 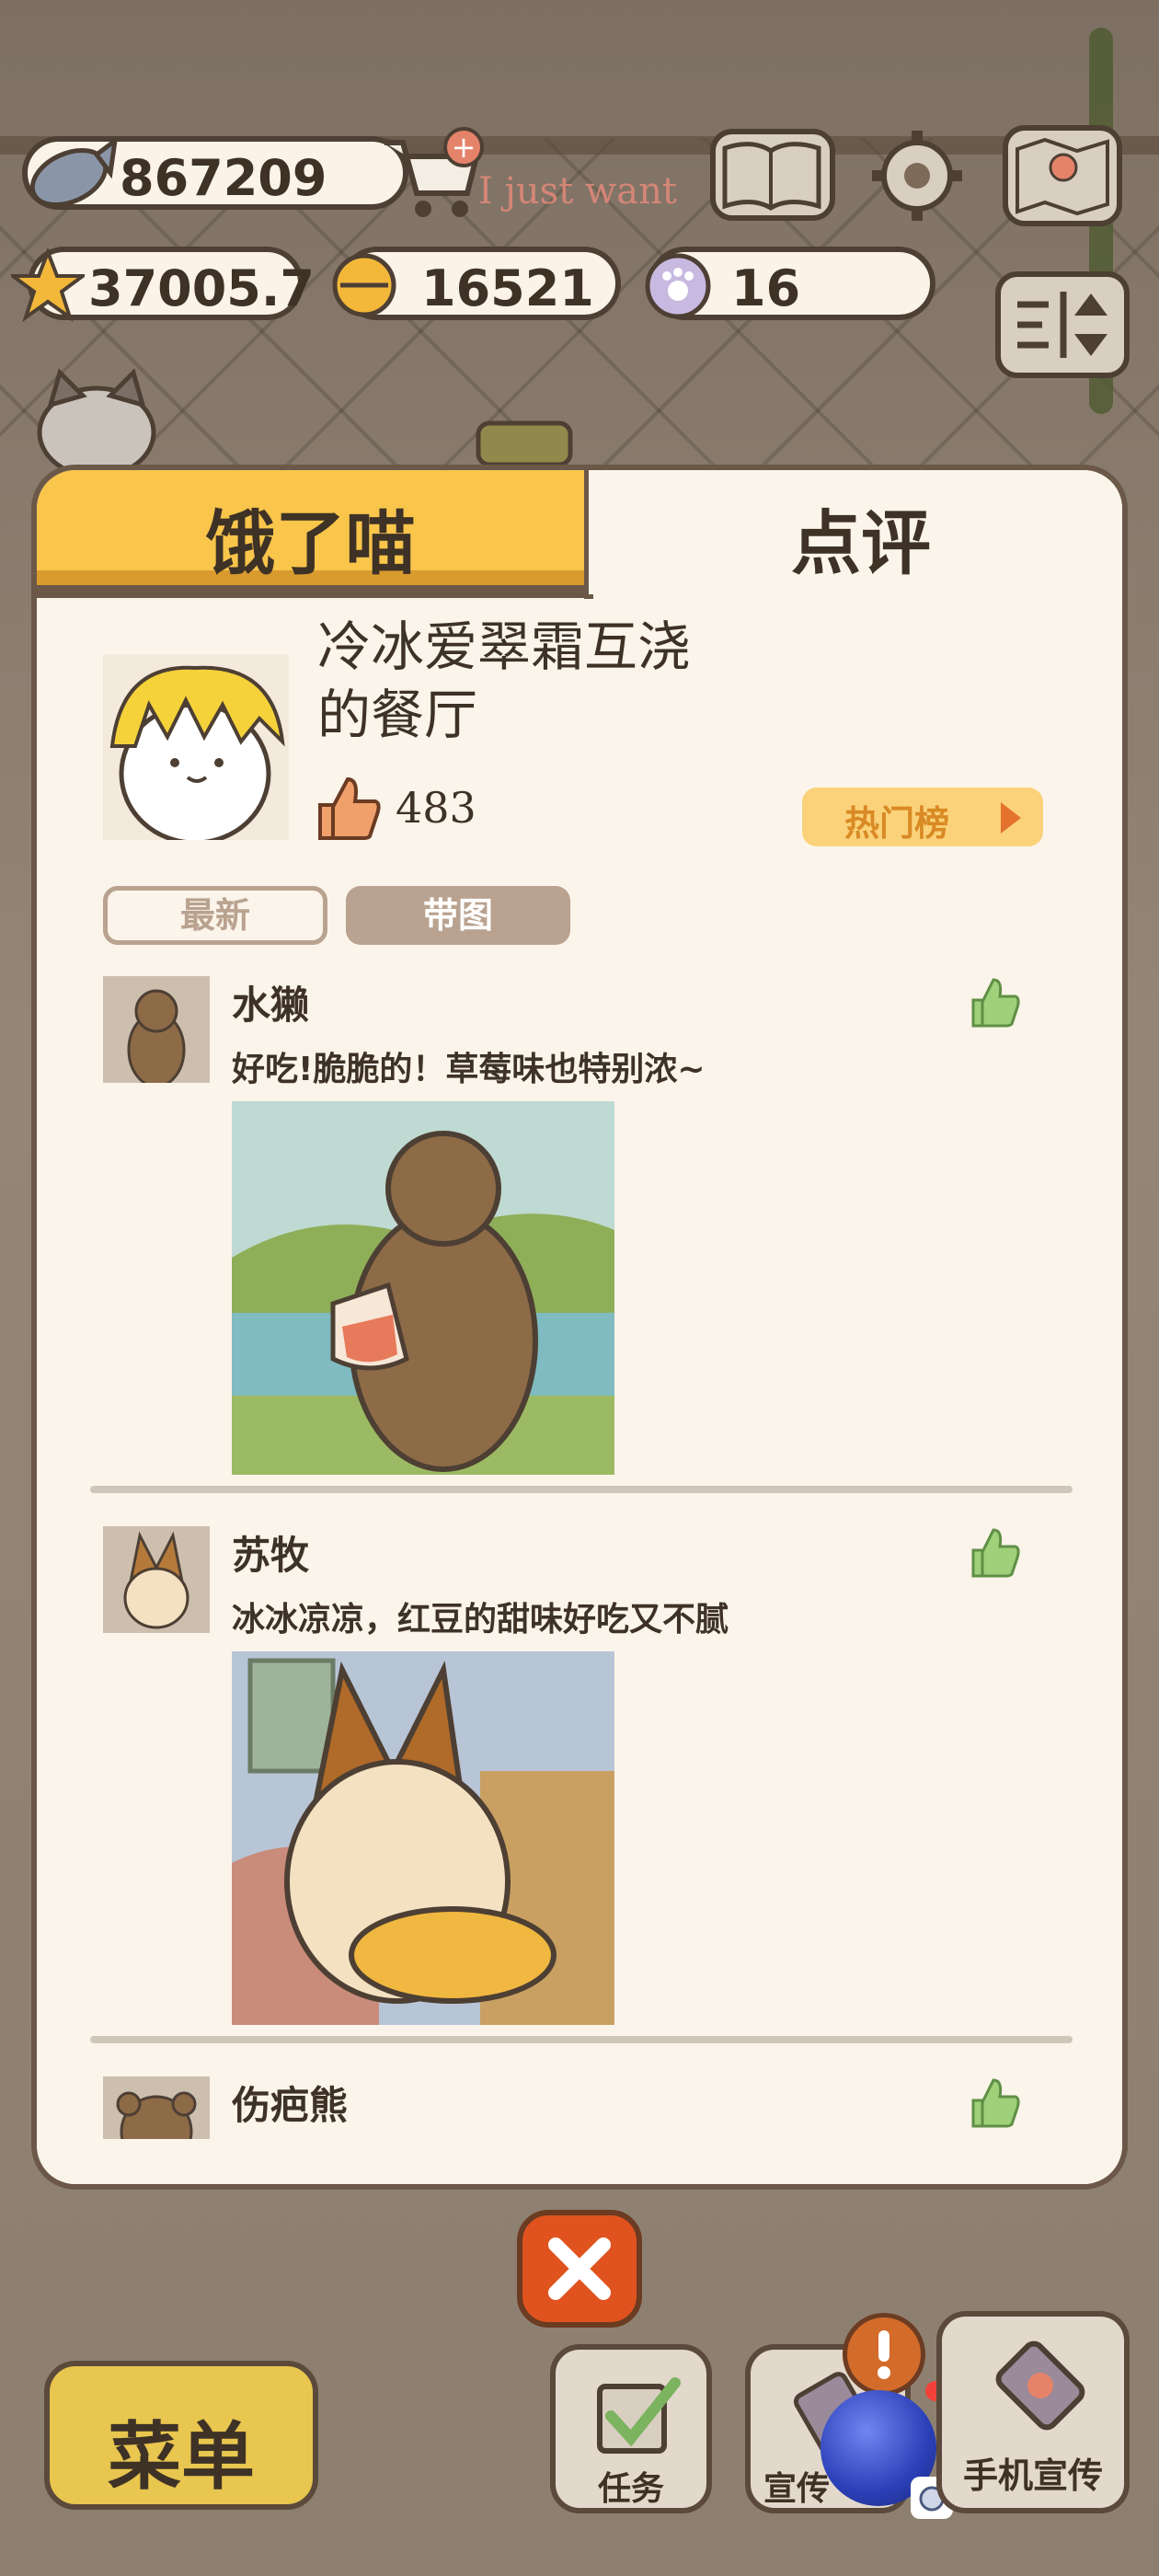 I want to click on overlay-caption: I just want, so click(x=577, y=191).